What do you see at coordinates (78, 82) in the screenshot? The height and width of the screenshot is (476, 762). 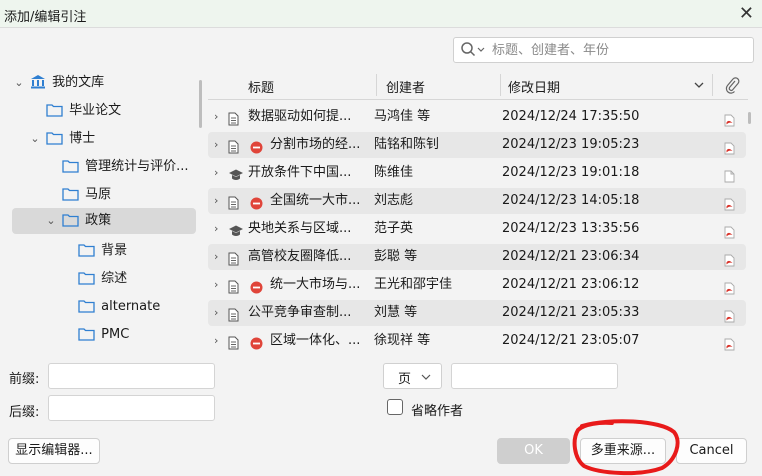 I see `tree-item-label: 我的文库` at bounding box center [78, 82].